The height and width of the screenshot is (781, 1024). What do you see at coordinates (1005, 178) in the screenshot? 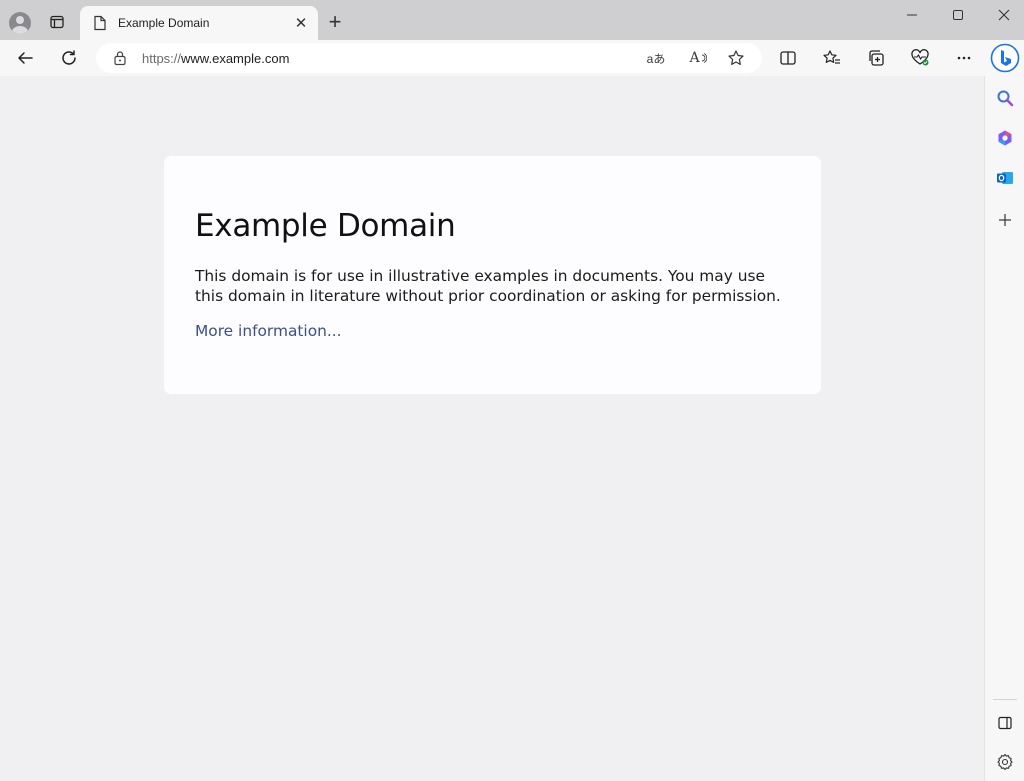
I see `outlook-icon` at bounding box center [1005, 178].